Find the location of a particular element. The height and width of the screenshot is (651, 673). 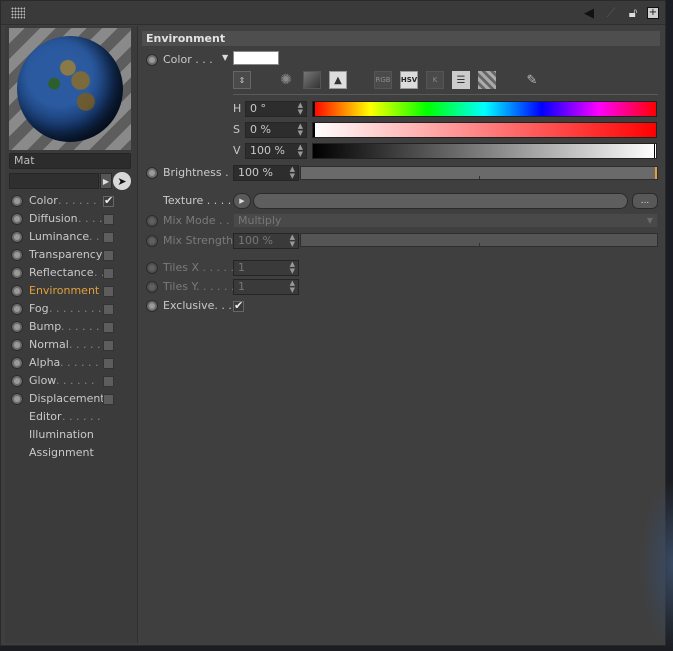

channel-item-alpha: Alpha . . . . . . is located at coordinates (71, 363).